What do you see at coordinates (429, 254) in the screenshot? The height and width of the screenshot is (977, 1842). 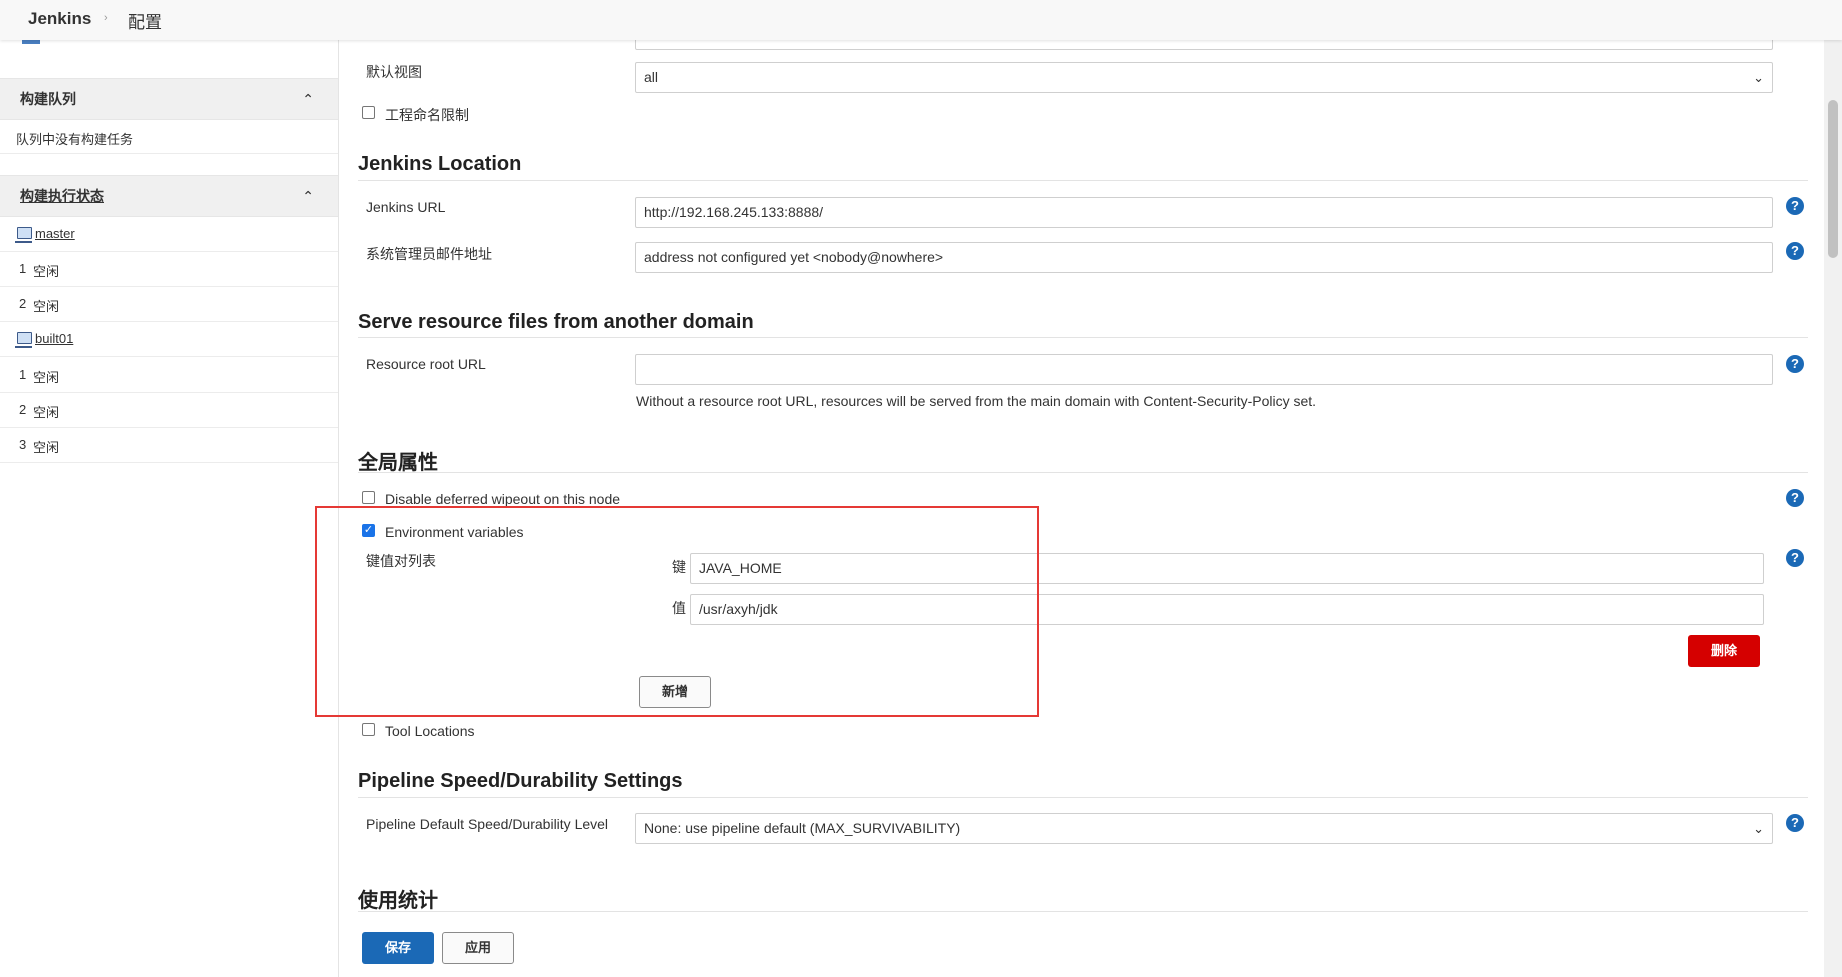 I see `admin-email-label: 系统管理员邮件地址` at bounding box center [429, 254].